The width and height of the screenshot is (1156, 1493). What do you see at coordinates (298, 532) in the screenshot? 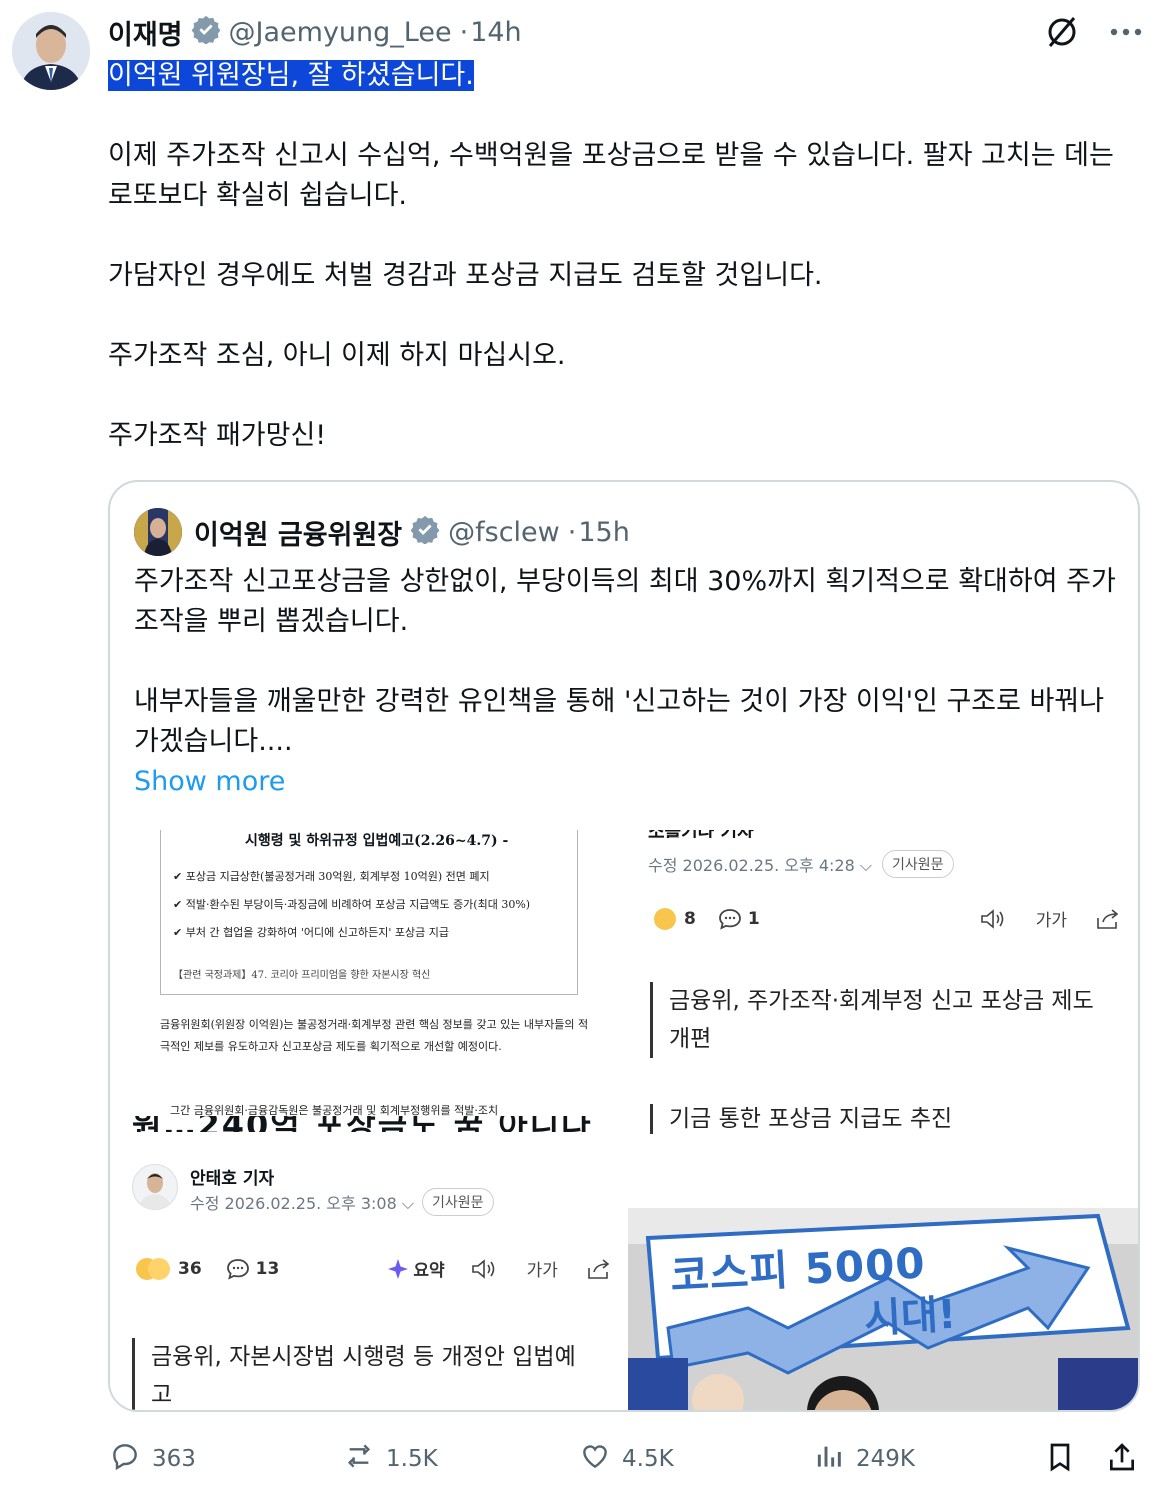
I see `quote-author-name: 이억원 금융위원장` at bounding box center [298, 532].